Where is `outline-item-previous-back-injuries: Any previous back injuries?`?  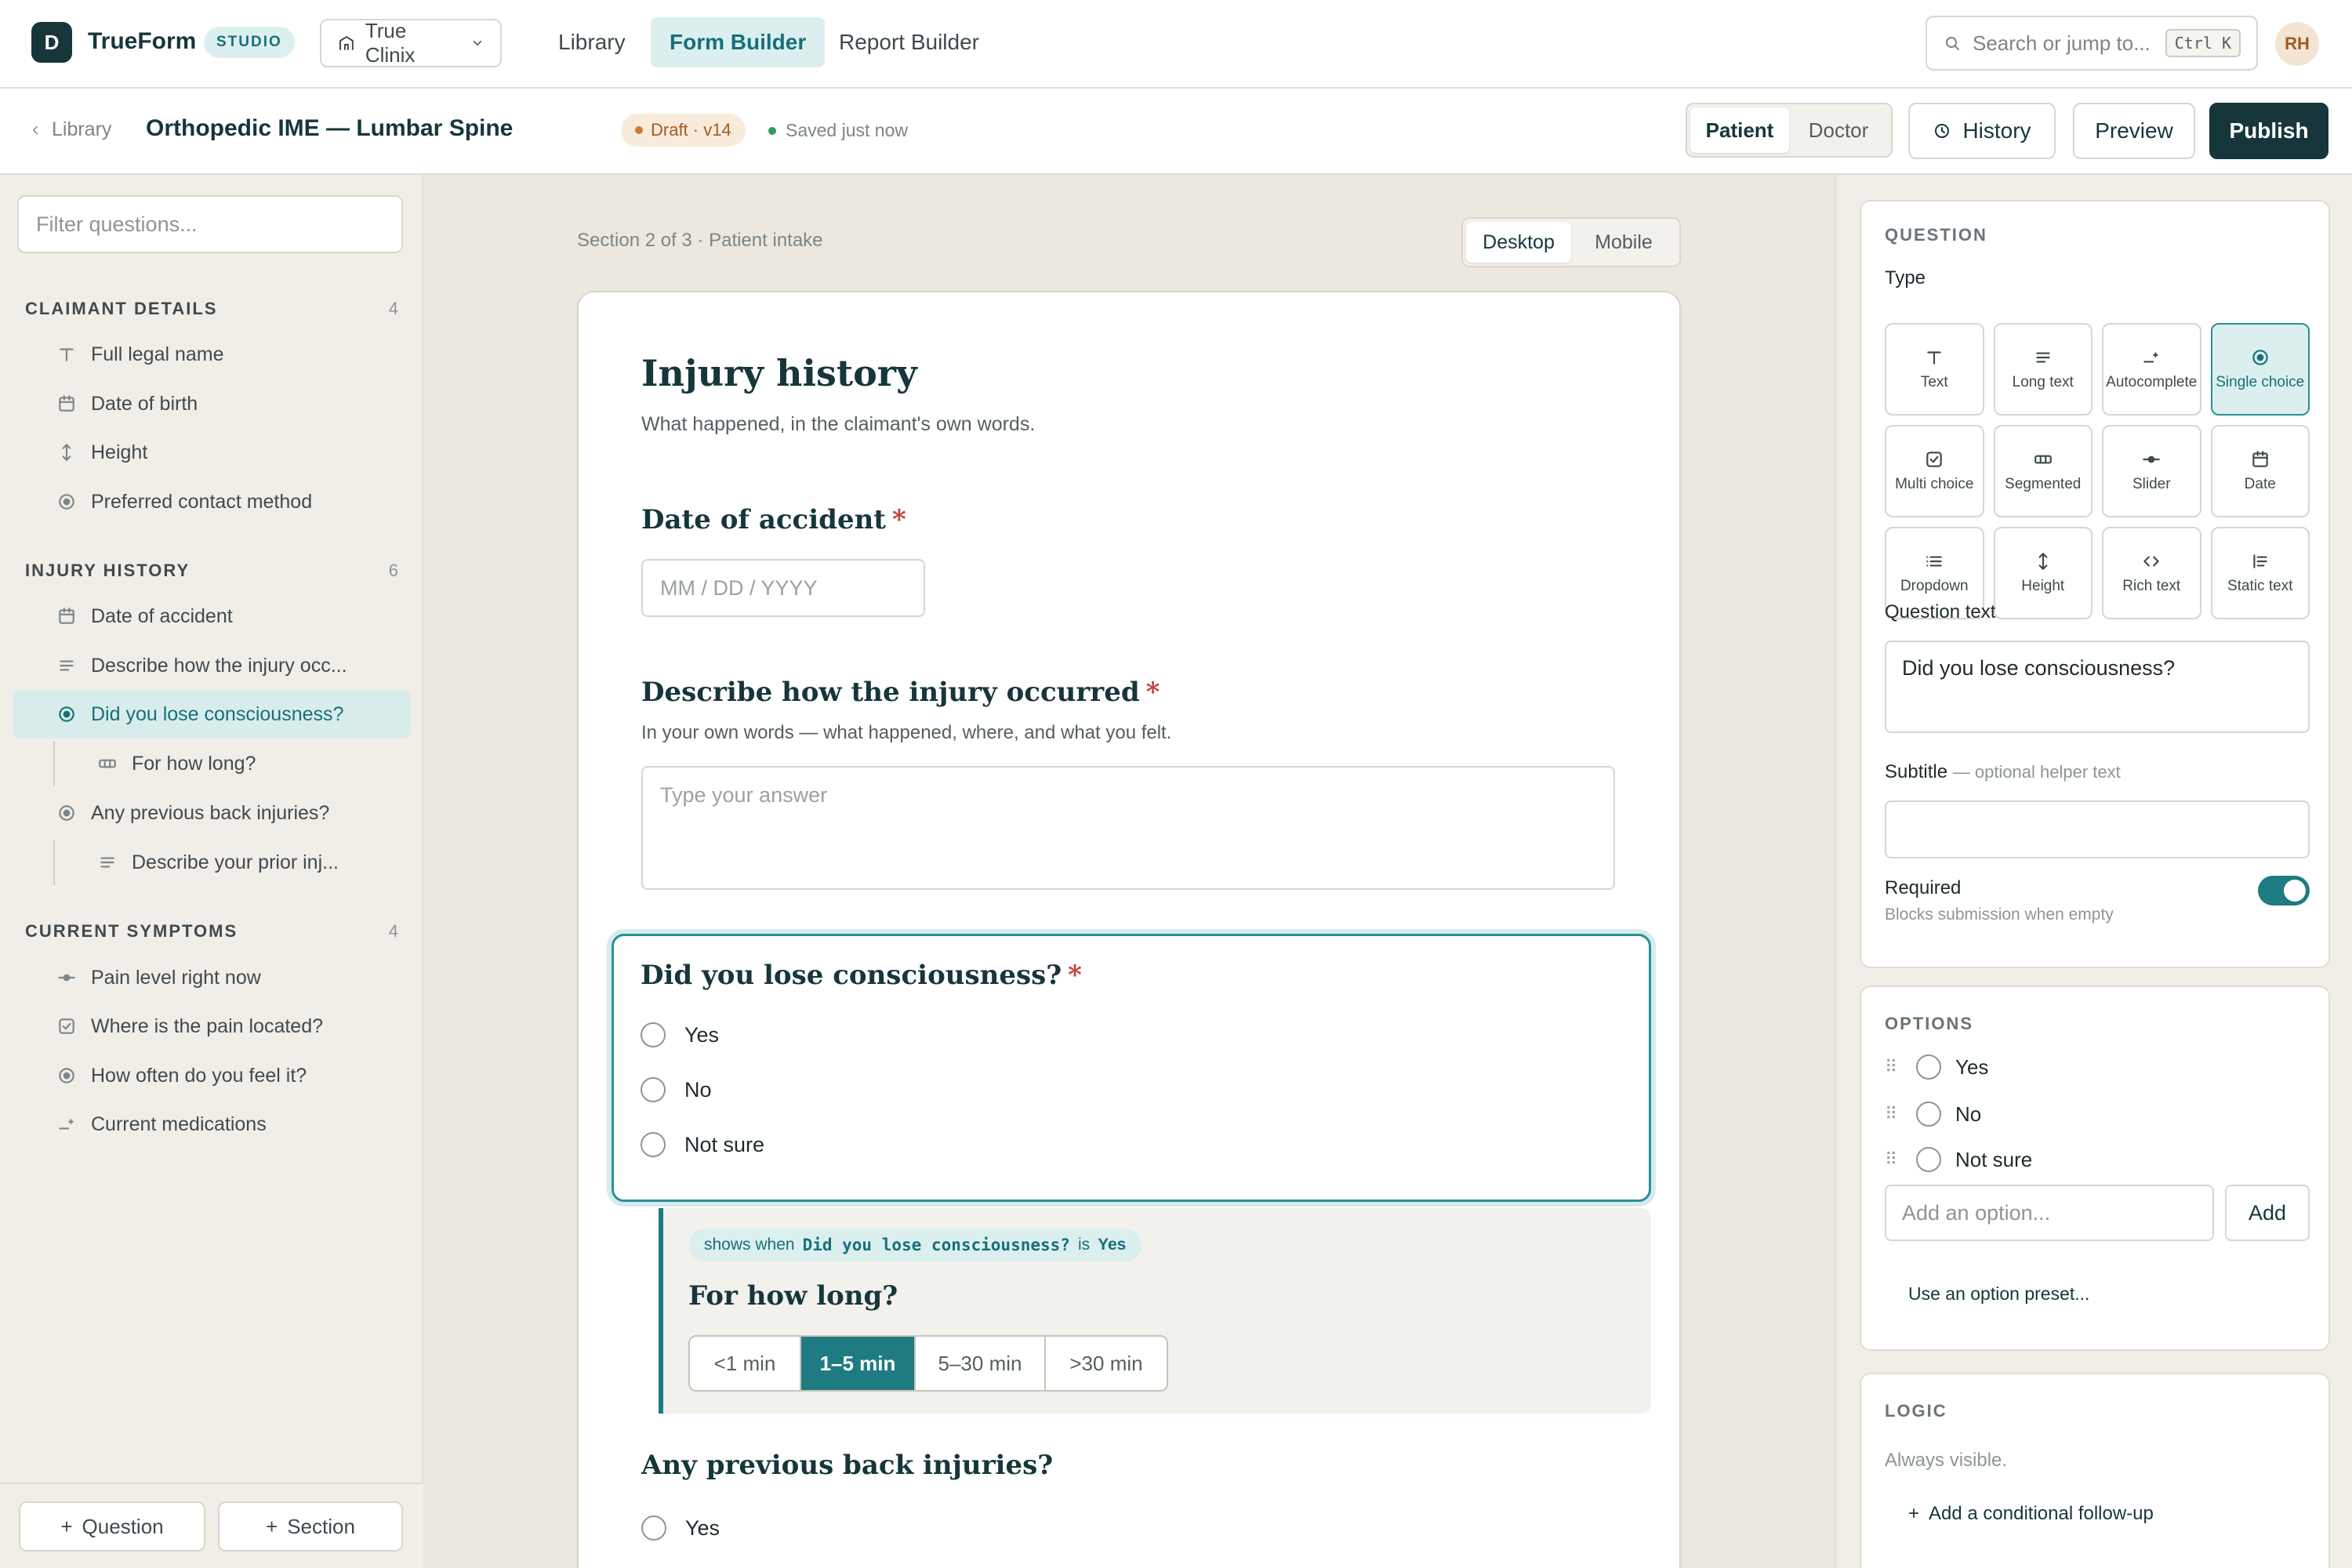
outline-item-previous-back-injuries: Any previous back injuries? is located at coordinates (212, 813).